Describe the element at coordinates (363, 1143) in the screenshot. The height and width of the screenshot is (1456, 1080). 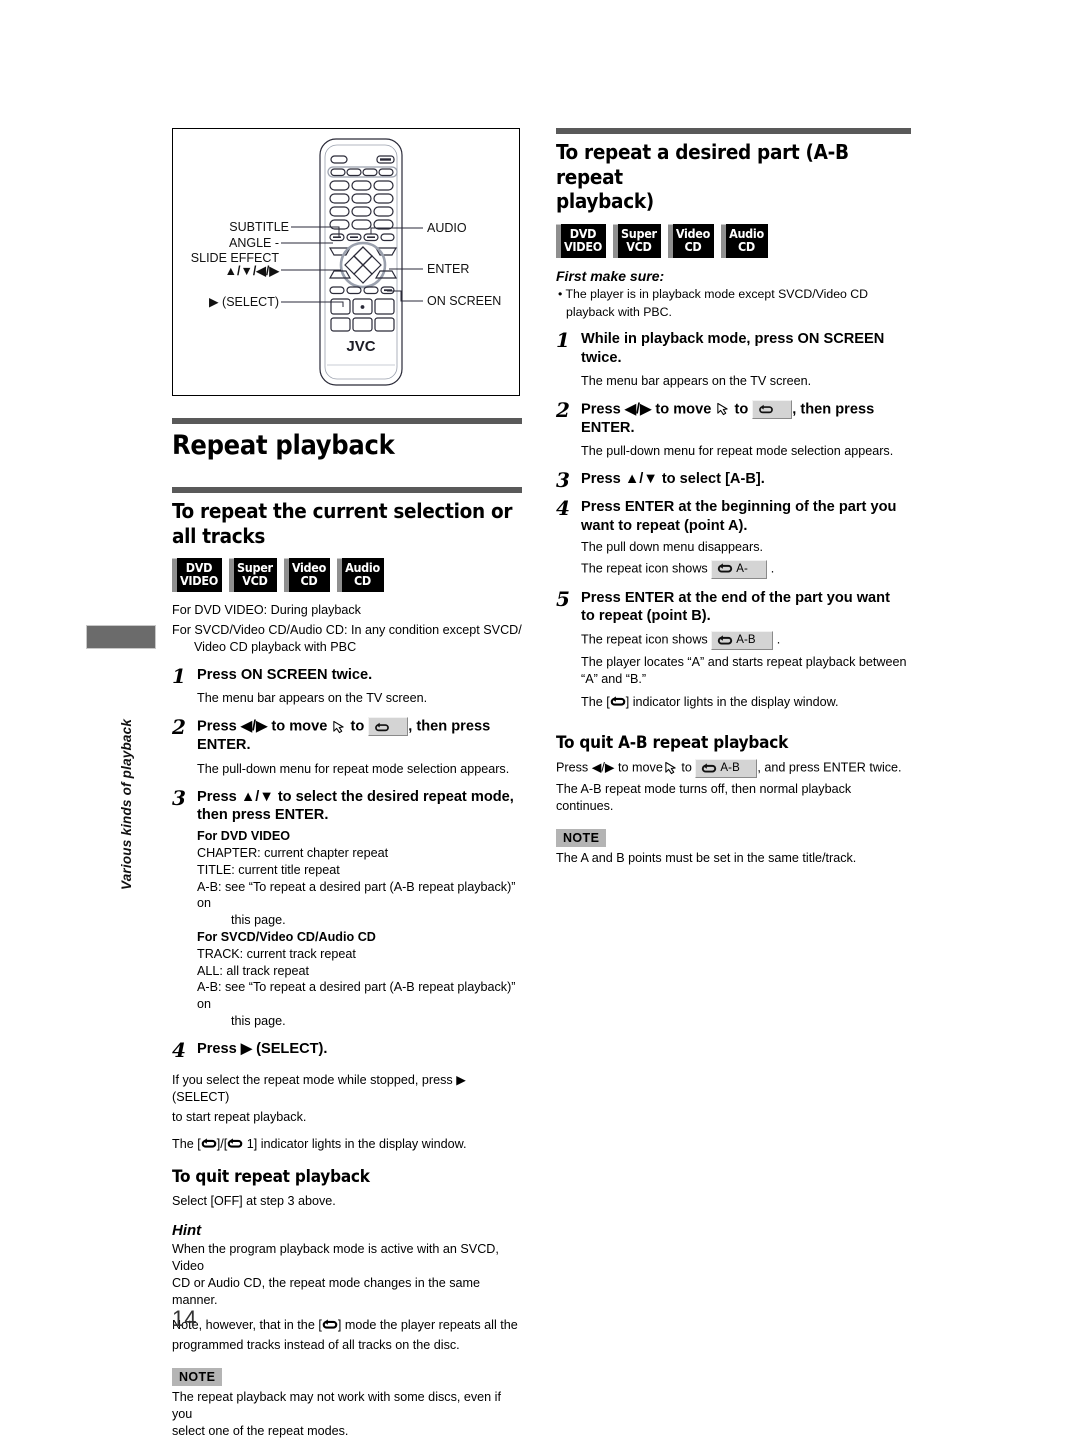
I see `indicator-post: indicator lights in the display window.` at that location.